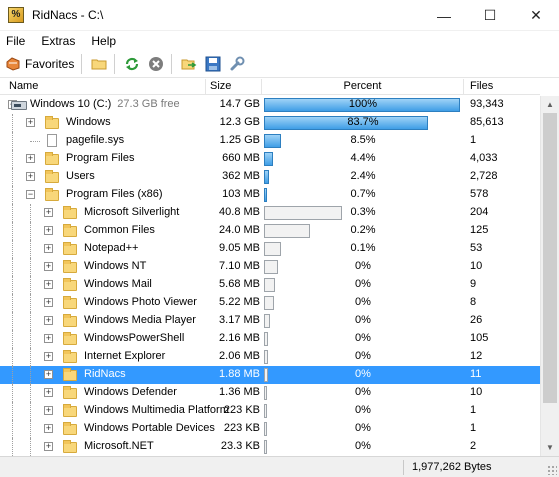  I want to click on drive-icon, so click(19, 105).